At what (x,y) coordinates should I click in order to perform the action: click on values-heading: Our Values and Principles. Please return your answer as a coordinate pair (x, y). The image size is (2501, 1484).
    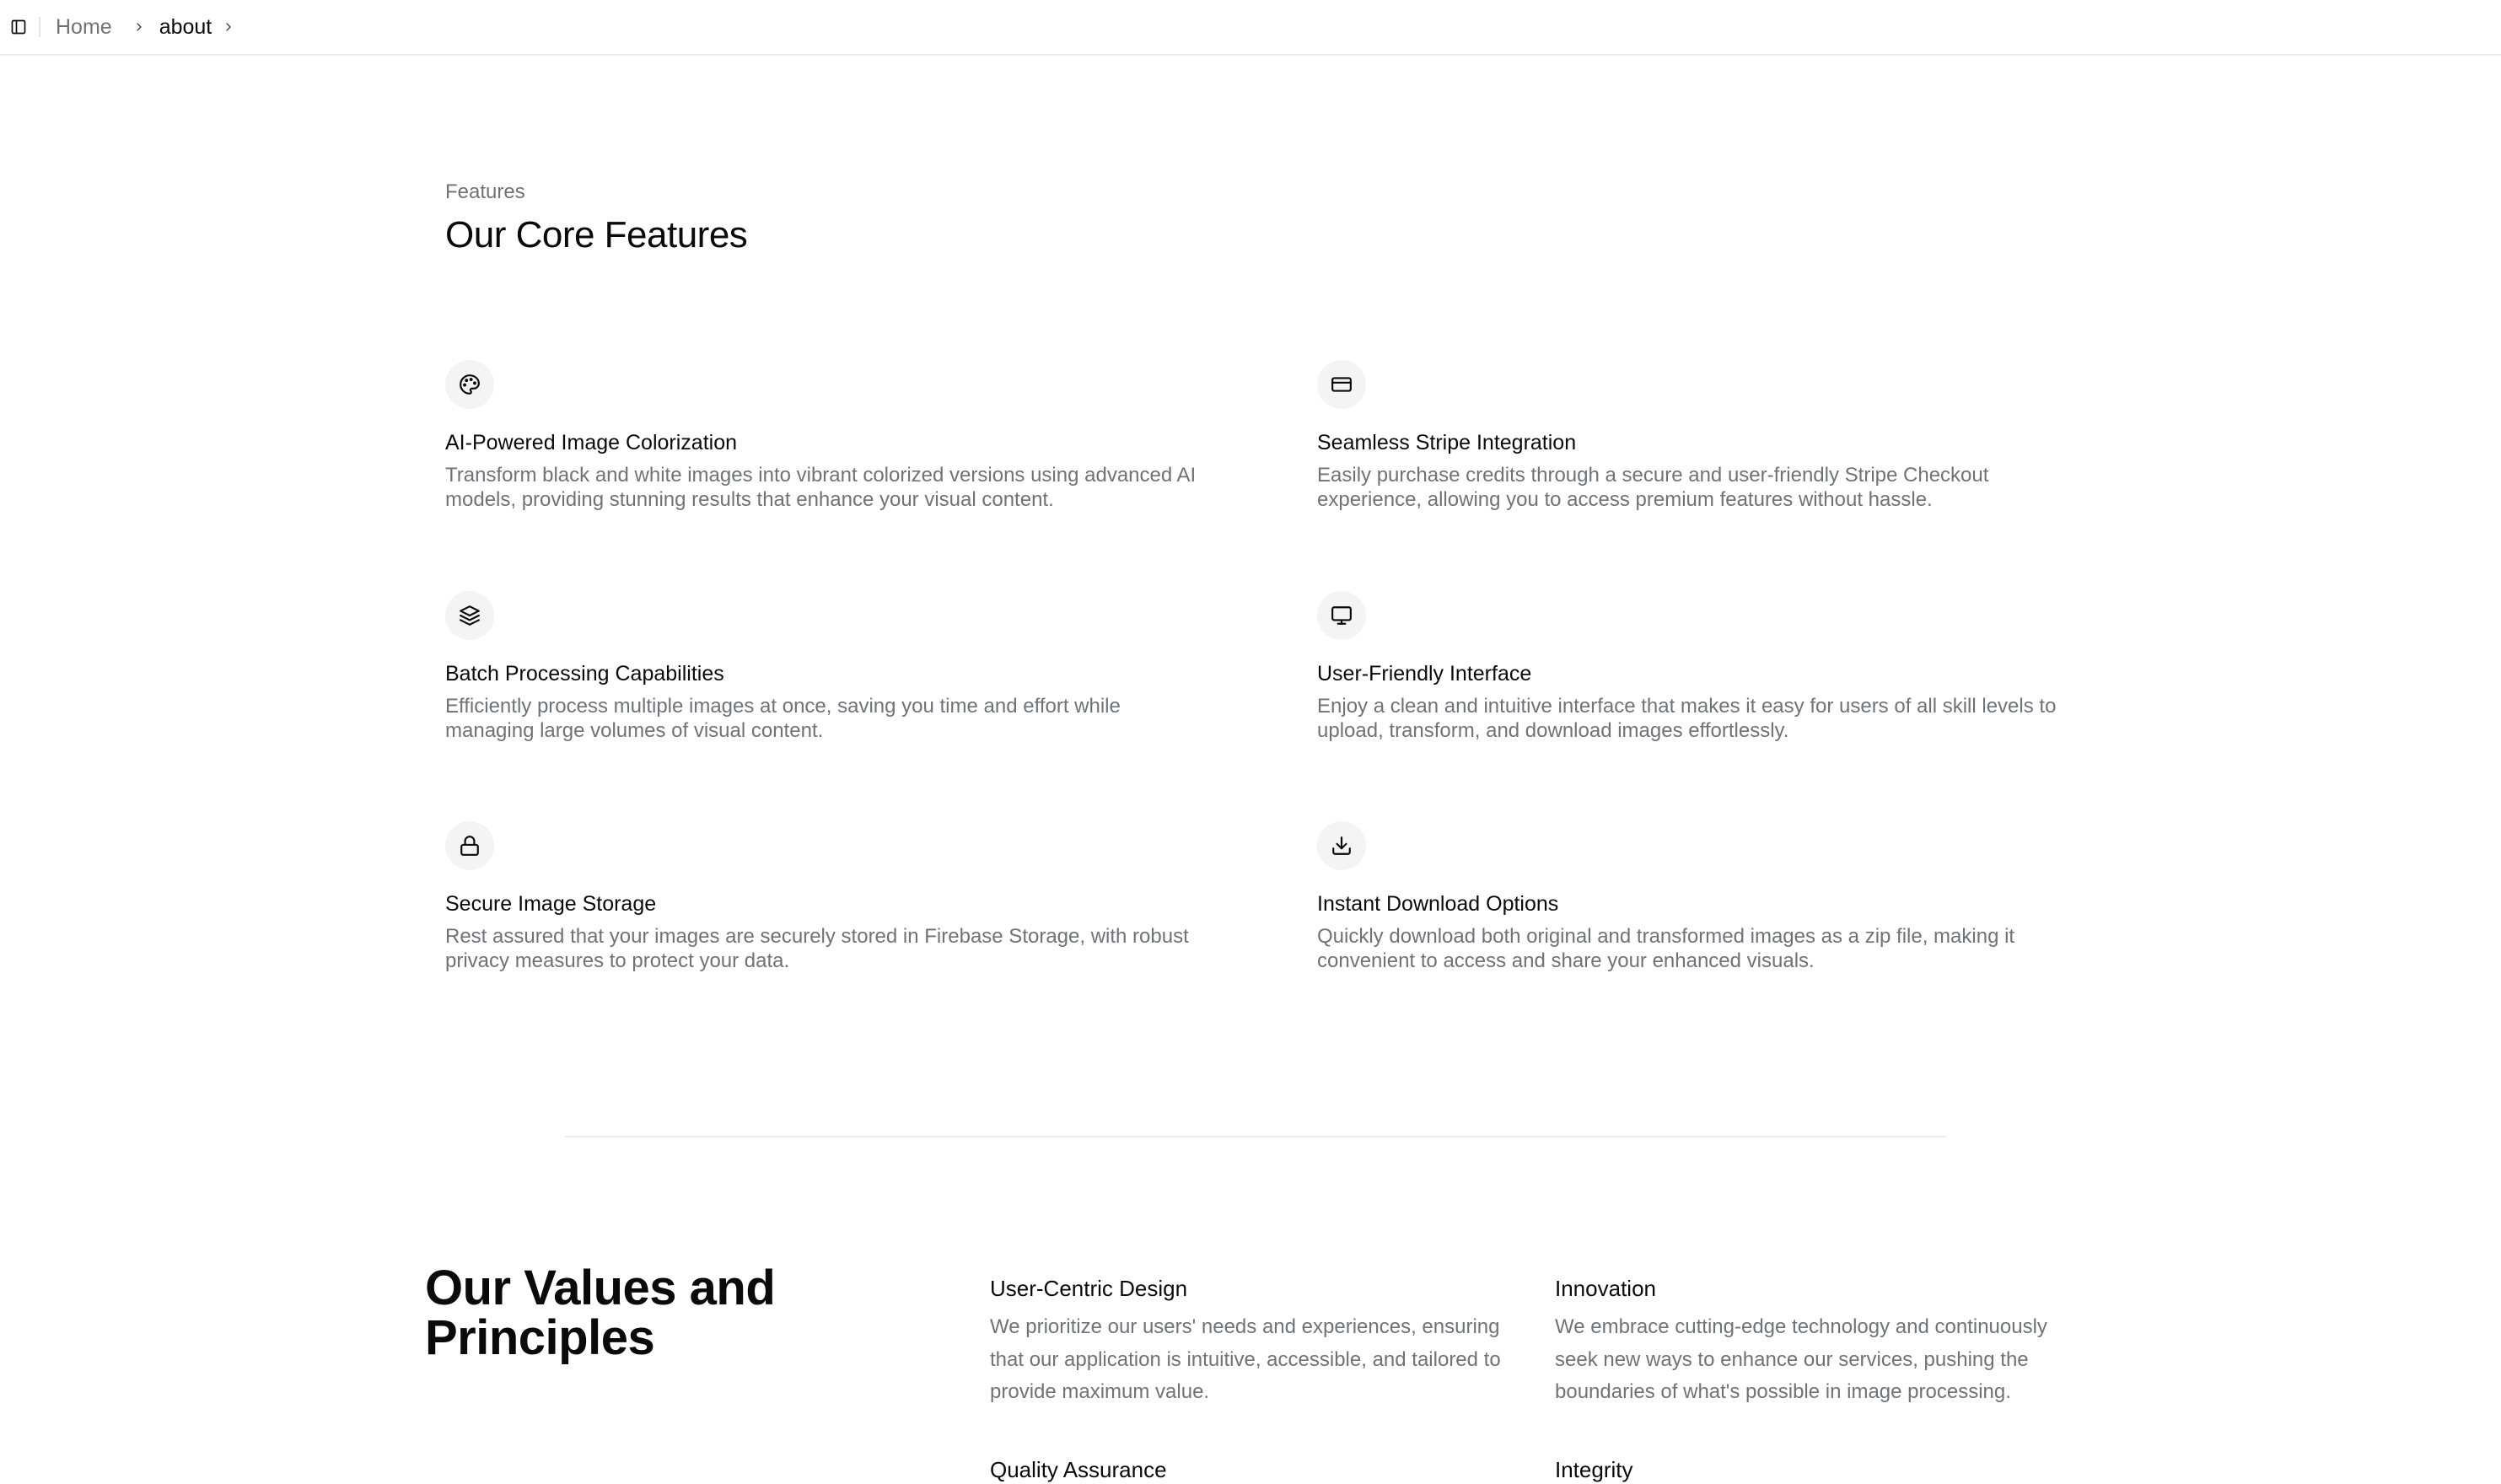
    Looking at the image, I should click on (600, 1313).